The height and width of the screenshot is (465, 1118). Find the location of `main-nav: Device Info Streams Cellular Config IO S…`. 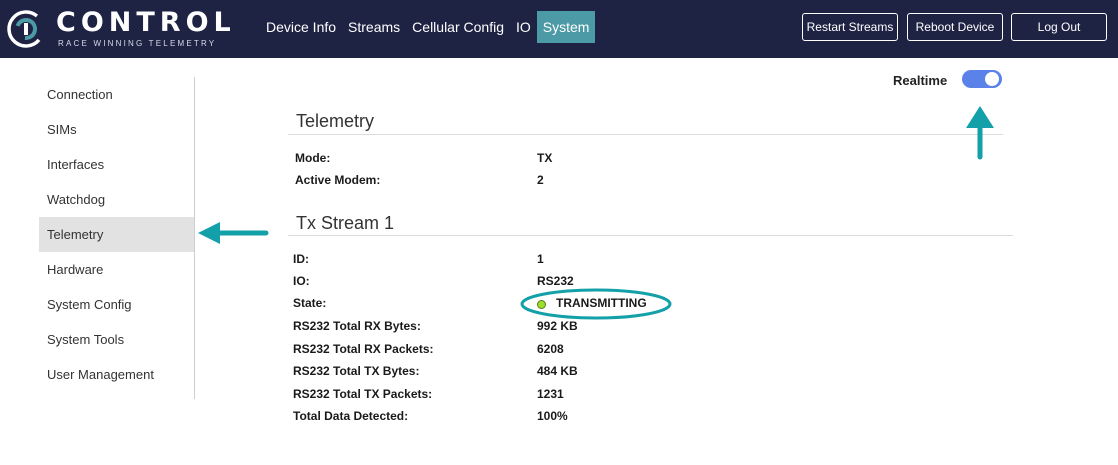

main-nav: Device Info Streams Cellular Config IO S… is located at coordinates (428, 27).